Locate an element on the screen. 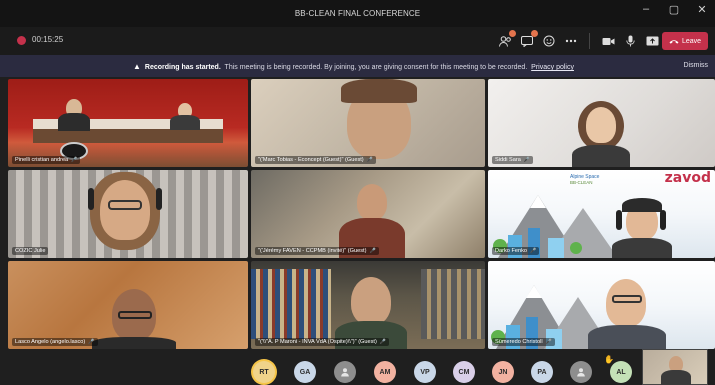 The width and height of the screenshot is (715, 385). video-tile: Siddi Sara 🎤 is located at coordinates (601, 123).